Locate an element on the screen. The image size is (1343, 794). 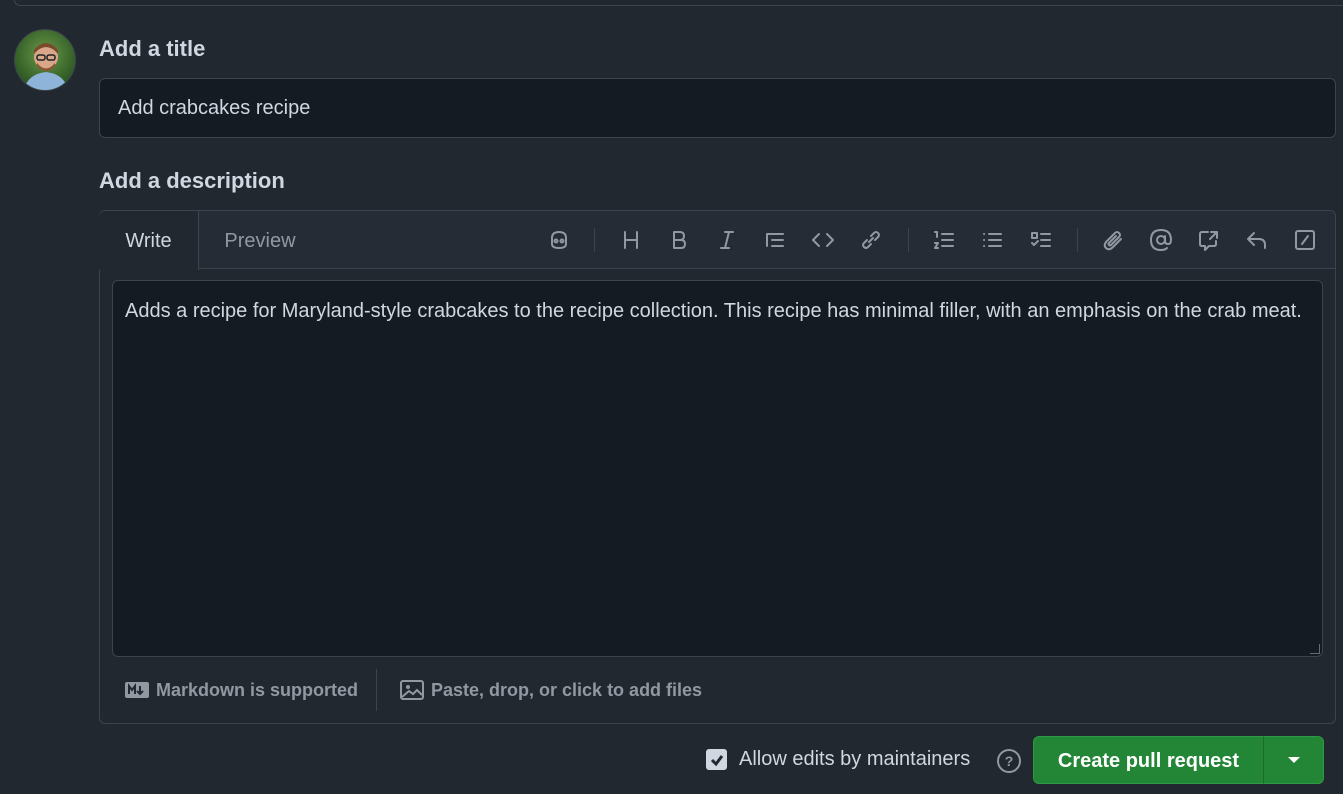
triangle-down-icon is located at coordinates (1293, 760).